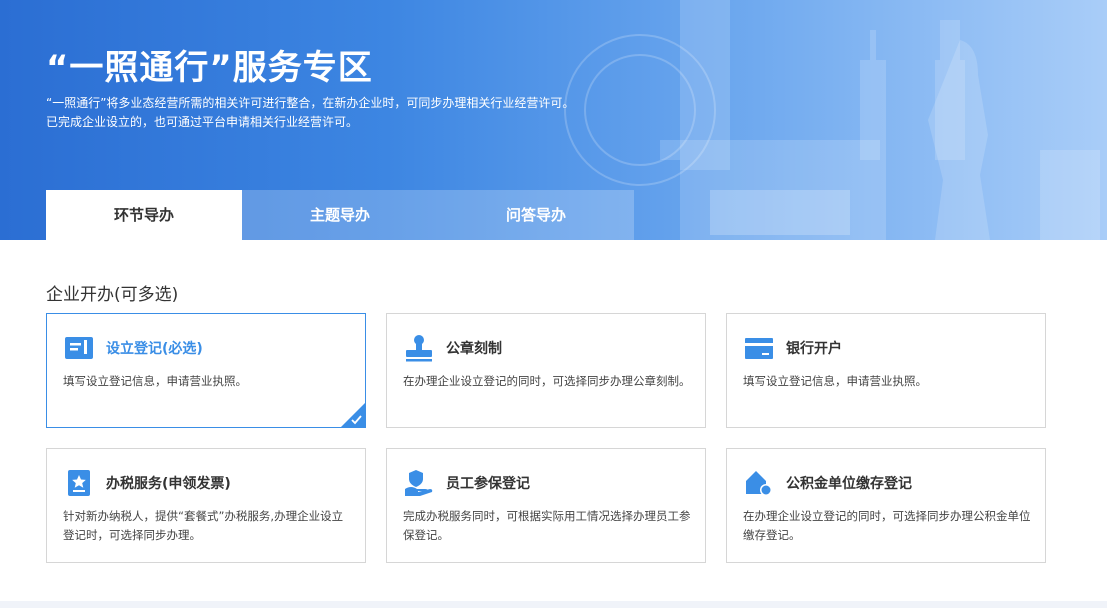 This screenshot has height=608, width=1107. What do you see at coordinates (546, 505) in the screenshot?
I see `card-employee-insurance: 员工参保登记 完成办税服务同时，可根据实际用工情况选择办理员工参保登记。` at bounding box center [546, 505].